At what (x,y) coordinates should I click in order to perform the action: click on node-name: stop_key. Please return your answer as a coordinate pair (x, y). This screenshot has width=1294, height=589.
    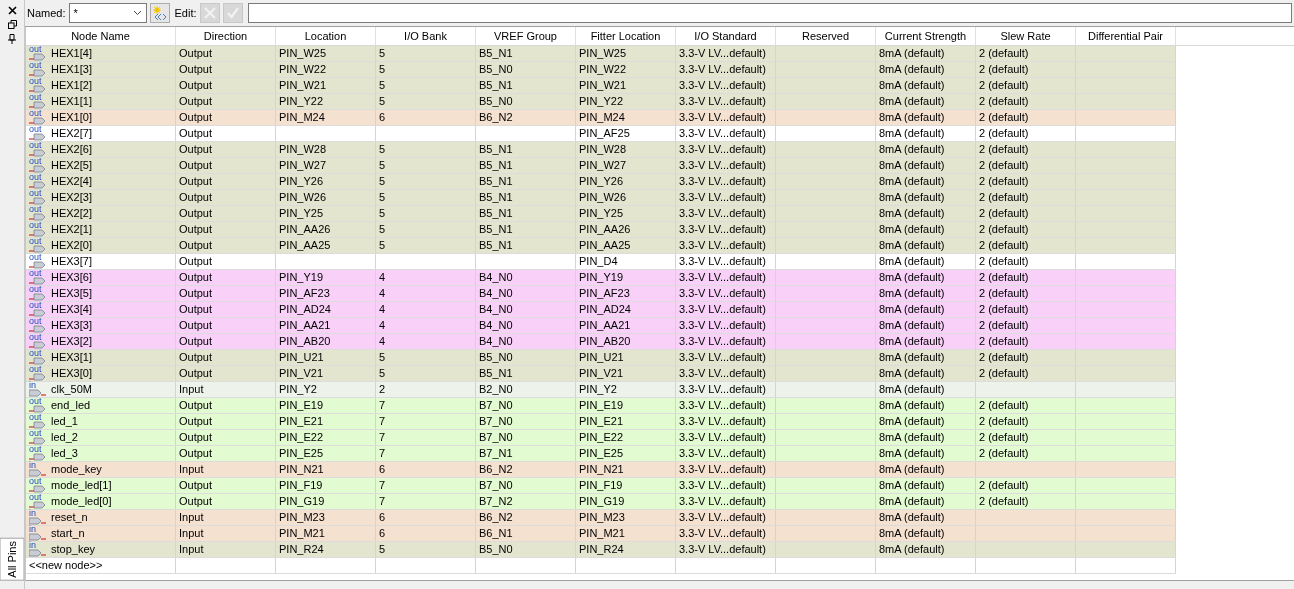
    Looking at the image, I should click on (73, 550).